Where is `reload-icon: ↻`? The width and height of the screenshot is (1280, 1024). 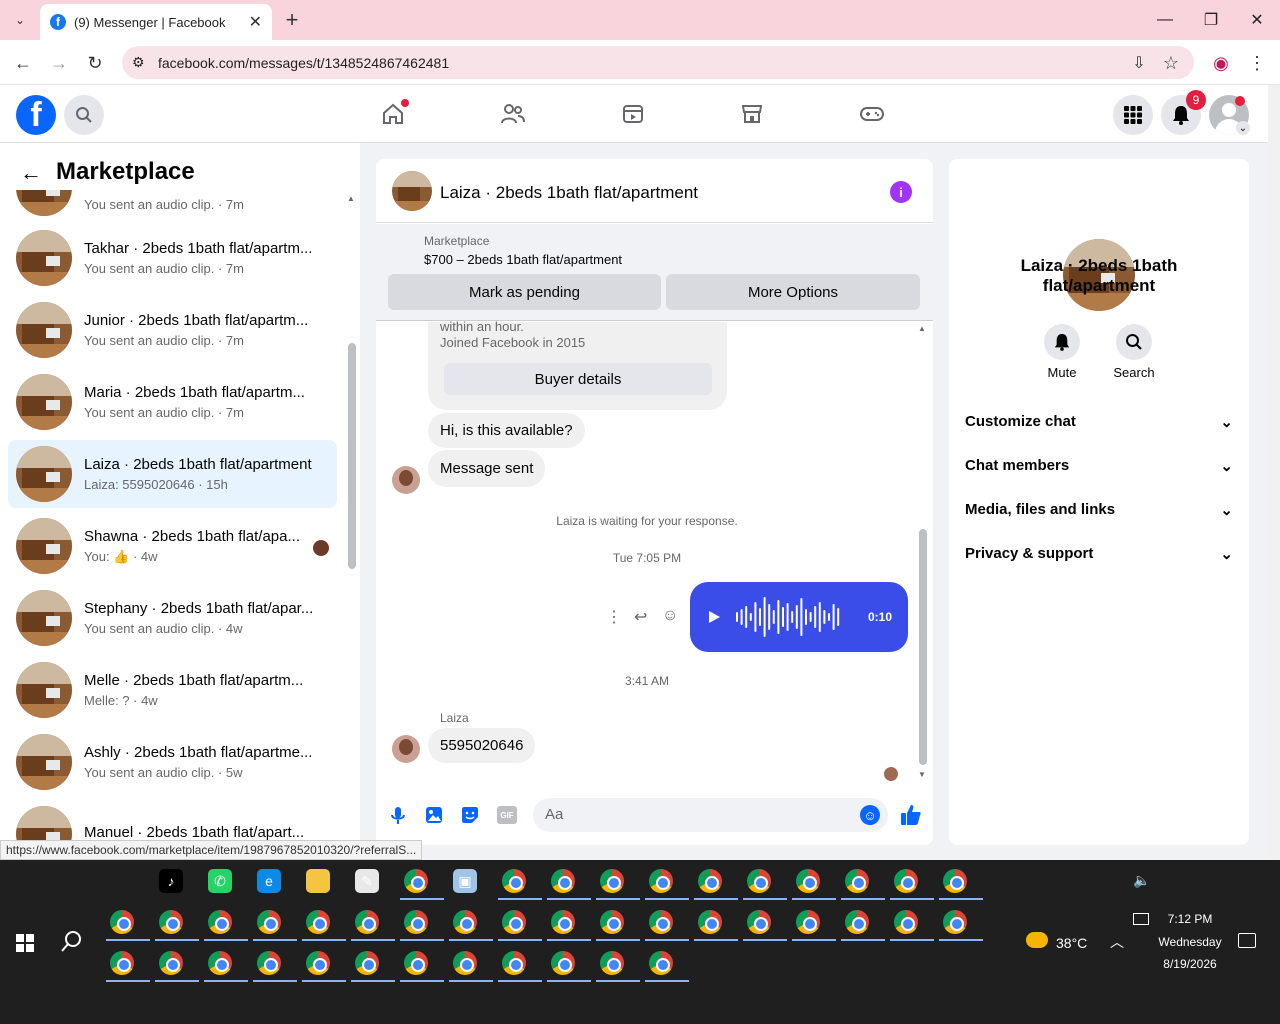 reload-icon: ↻ is located at coordinates (95, 63).